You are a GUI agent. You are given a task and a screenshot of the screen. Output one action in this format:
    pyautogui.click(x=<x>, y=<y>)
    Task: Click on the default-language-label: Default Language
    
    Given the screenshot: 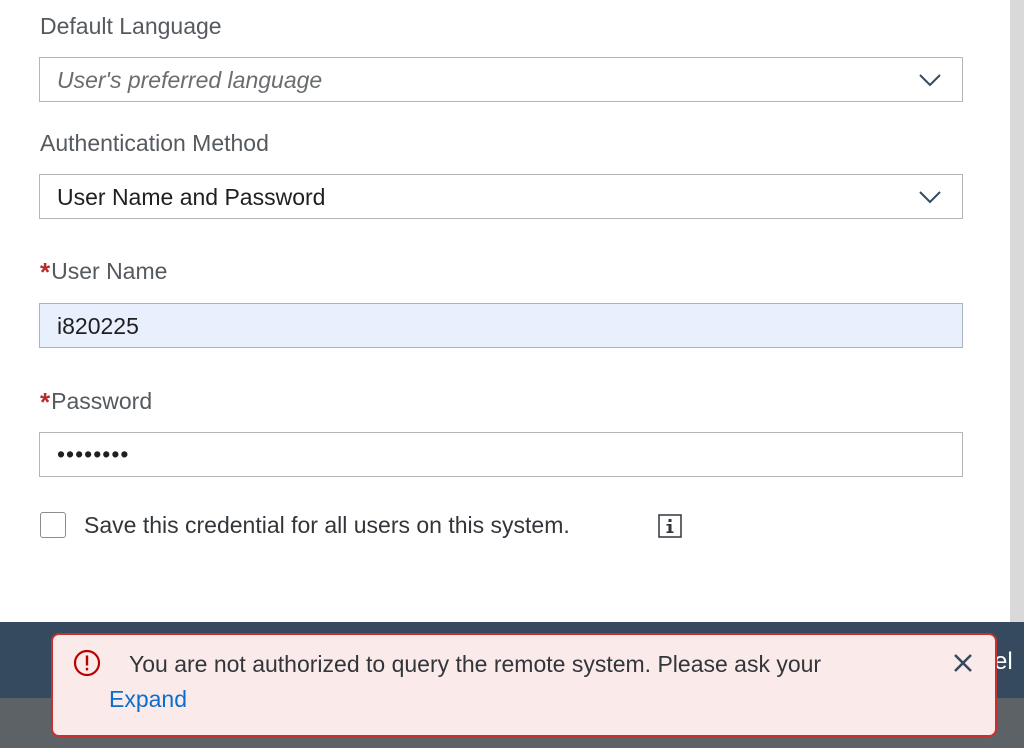 What is the action you would take?
    pyautogui.click(x=131, y=26)
    